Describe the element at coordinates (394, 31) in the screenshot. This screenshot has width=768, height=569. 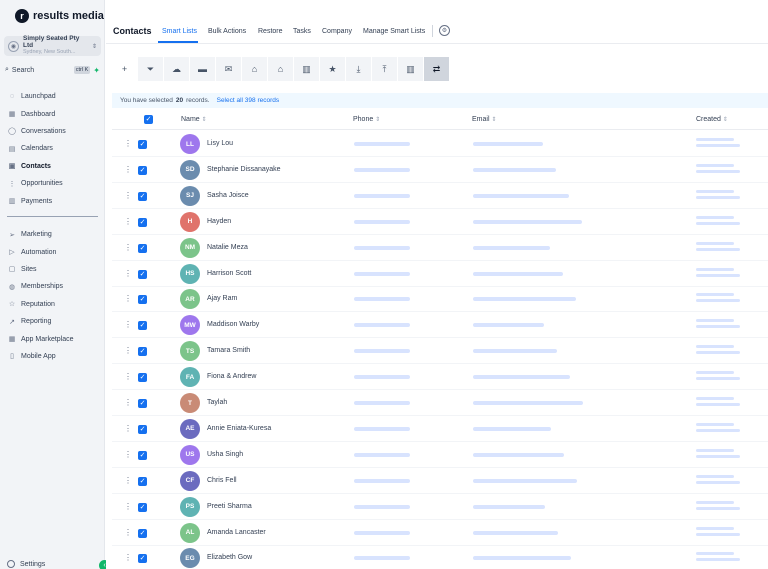
I see `tab-manage-smart-lists: Manage Smart Lists` at that location.